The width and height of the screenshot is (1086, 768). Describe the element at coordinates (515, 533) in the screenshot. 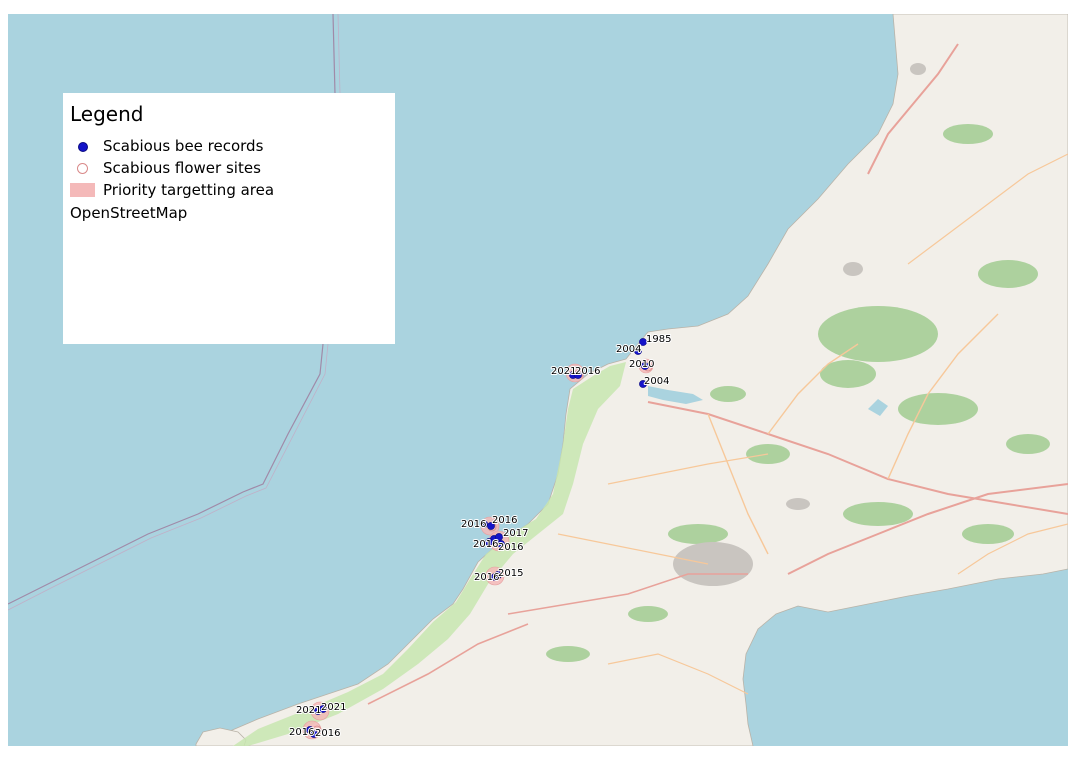

I see `year-label: 2017` at that location.